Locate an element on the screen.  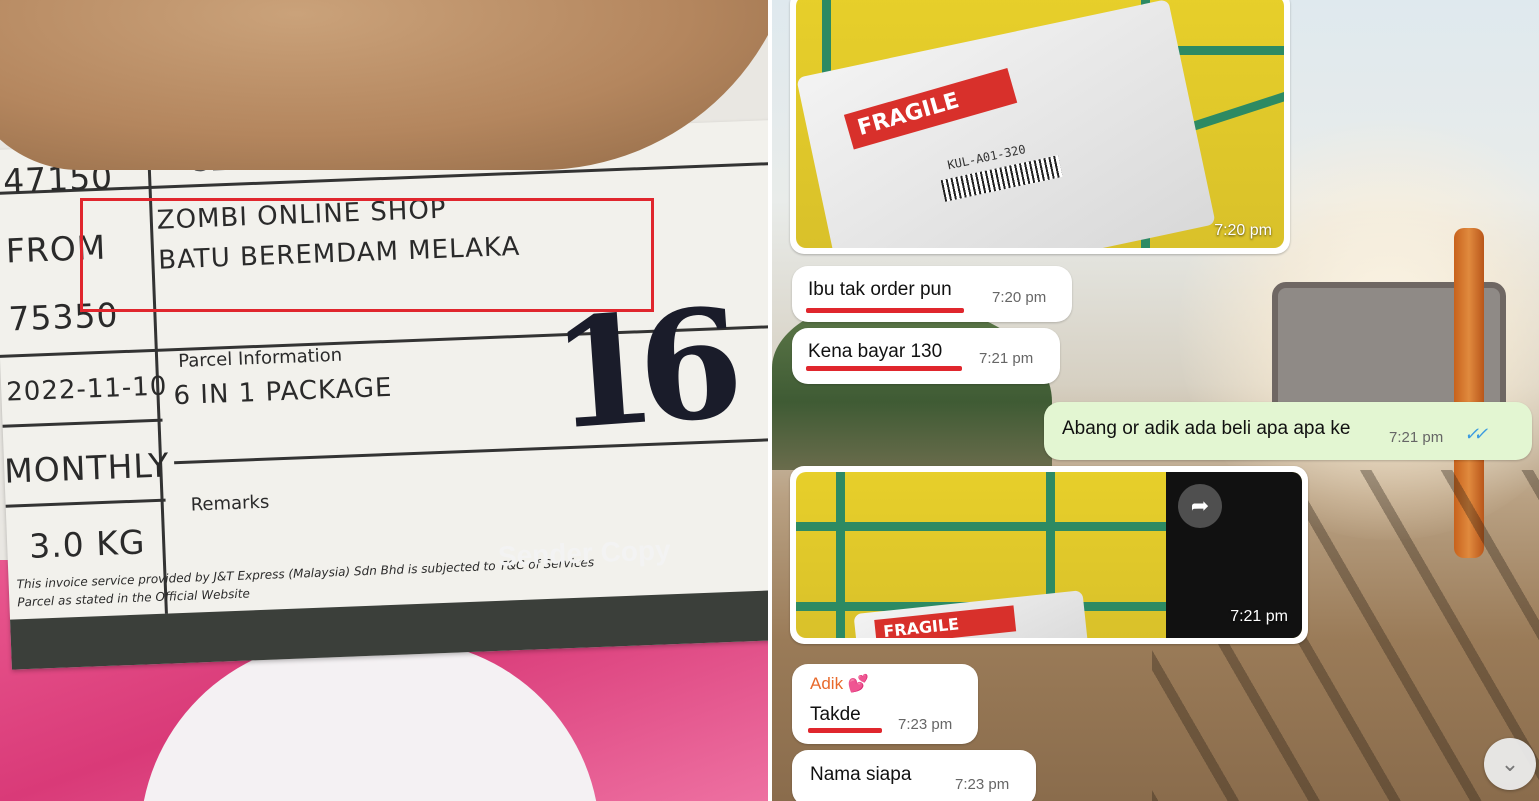
shipment-date: 2022-11-10 is located at coordinates (86, 389).